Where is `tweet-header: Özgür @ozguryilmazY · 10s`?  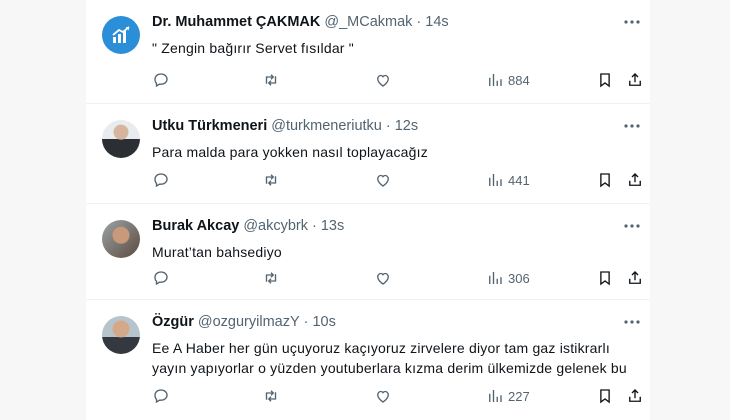
tweet-header: Özgür @ozguryilmazY · 10s is located at coordinates (244, 324).